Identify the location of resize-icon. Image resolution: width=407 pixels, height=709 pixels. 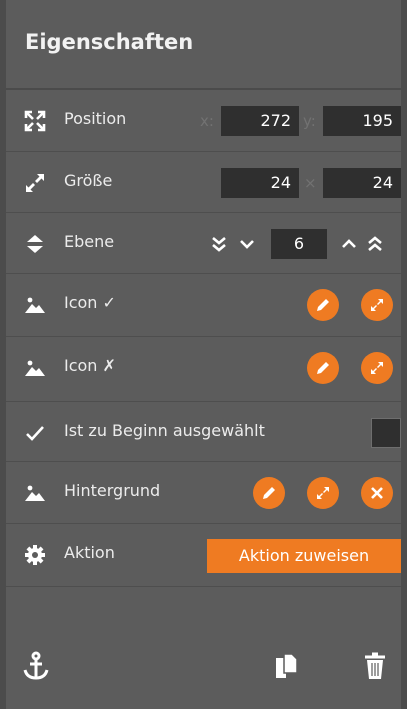
(35, 183).